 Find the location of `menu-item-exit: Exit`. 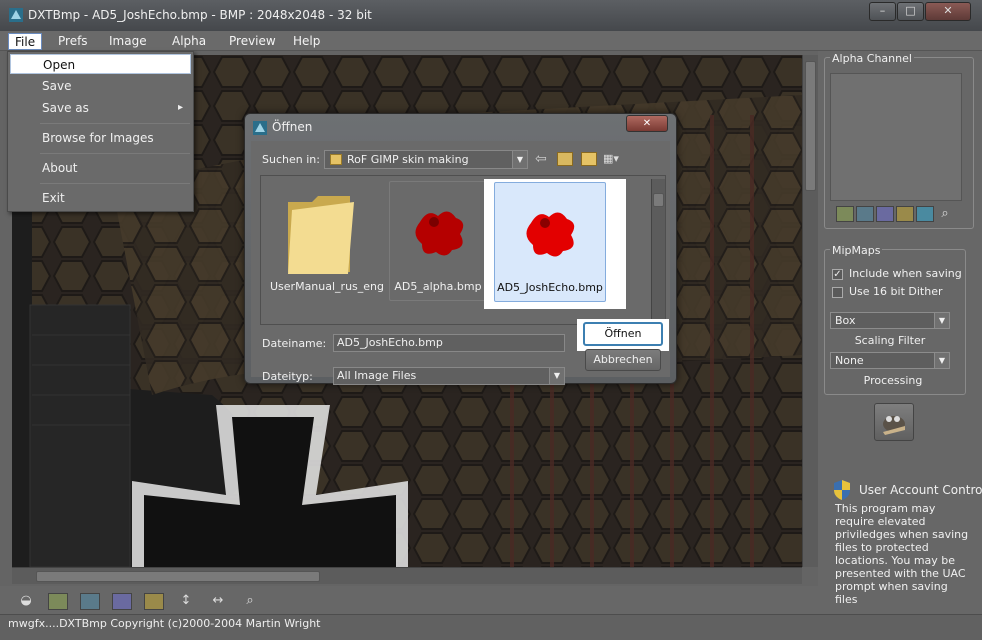

menu-item-exit: Exit is located at coordinates (100, 198).